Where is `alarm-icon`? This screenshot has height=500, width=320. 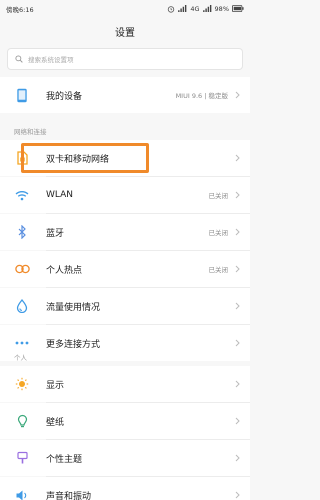 alarm-icon is located at coordinates (171, 9).